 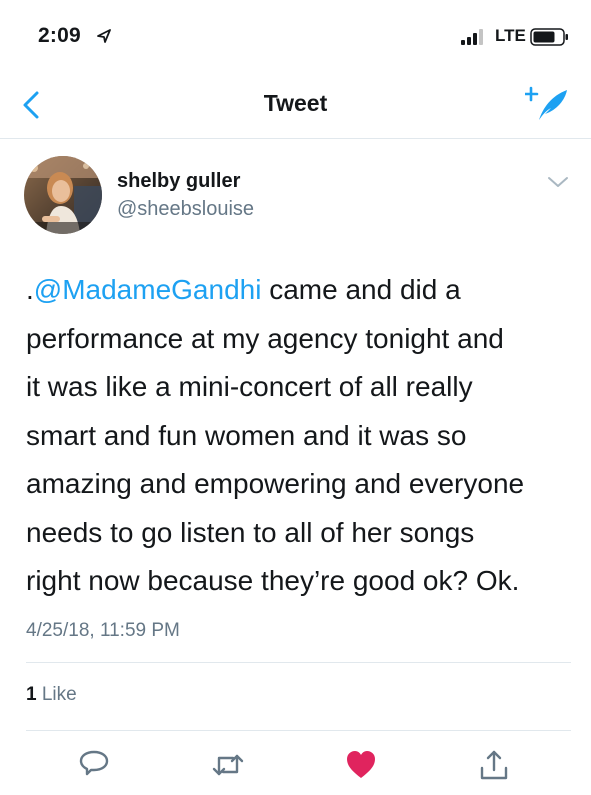 What do you see at coordinates (510, 35) in the screenshot?
I see `network-type: LTE` at bounding box center [510, 35].